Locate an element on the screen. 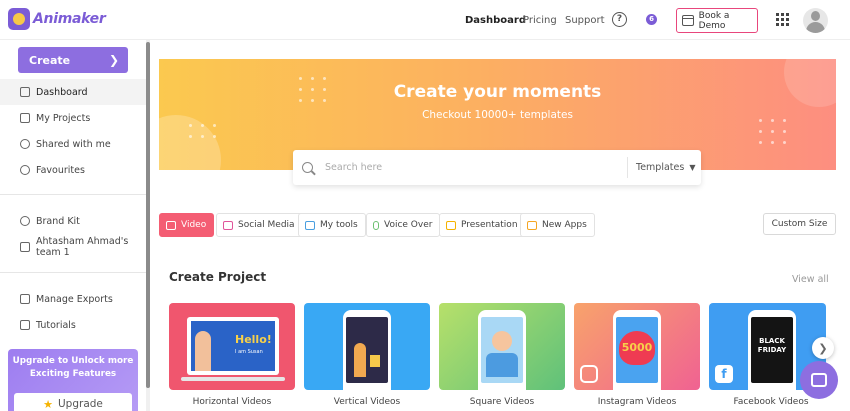 Image resolution: width=850 pixels, height=411 pixels. card-label: Horizontal Videos is located at coordinates (232, 402).